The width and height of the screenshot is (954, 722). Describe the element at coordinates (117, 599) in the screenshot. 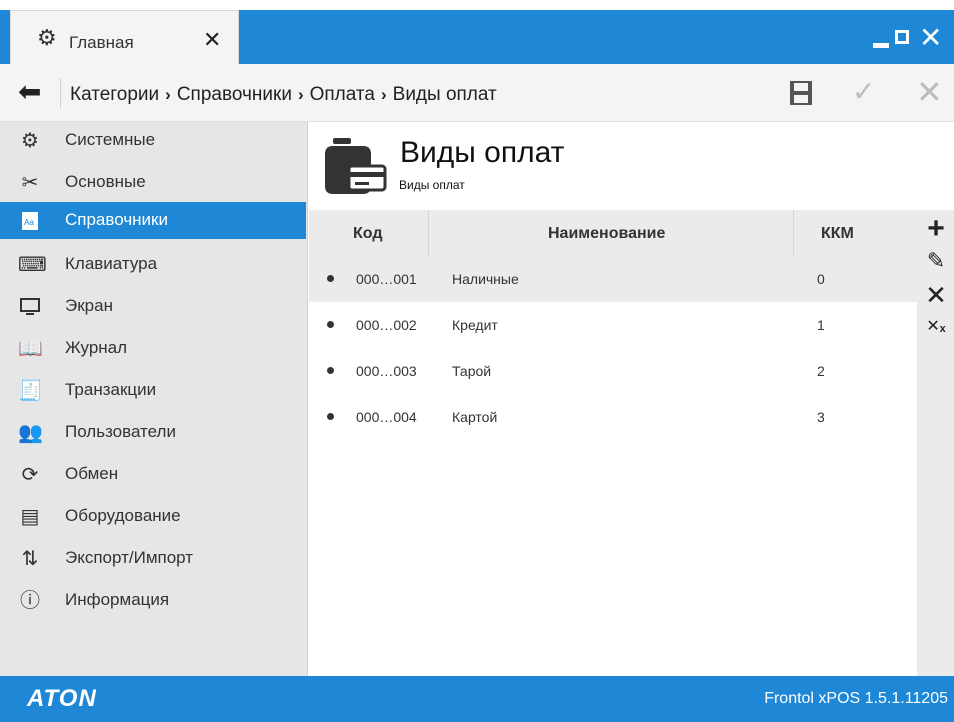

I see `sidebar-item-label: Информация` at that location.